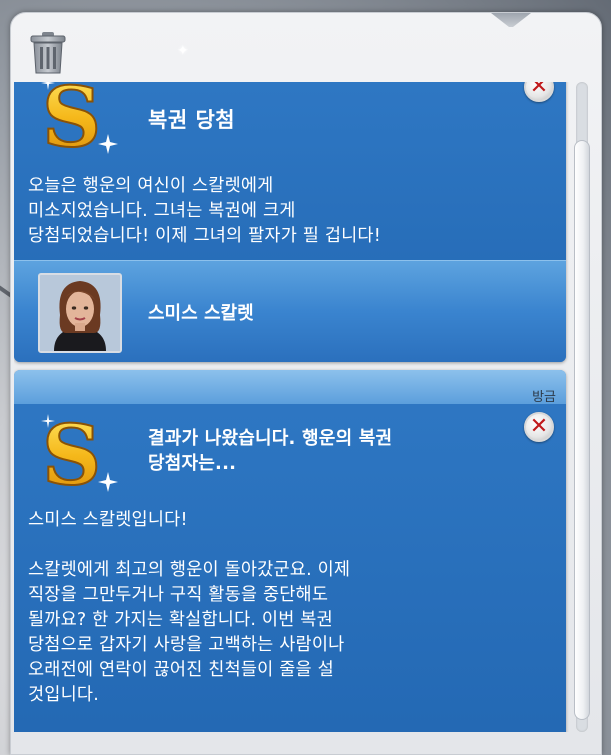  Describe the element at coordinates (192, 120) in the screenshot. I see `notification-title: 복권 당첨` at that location.